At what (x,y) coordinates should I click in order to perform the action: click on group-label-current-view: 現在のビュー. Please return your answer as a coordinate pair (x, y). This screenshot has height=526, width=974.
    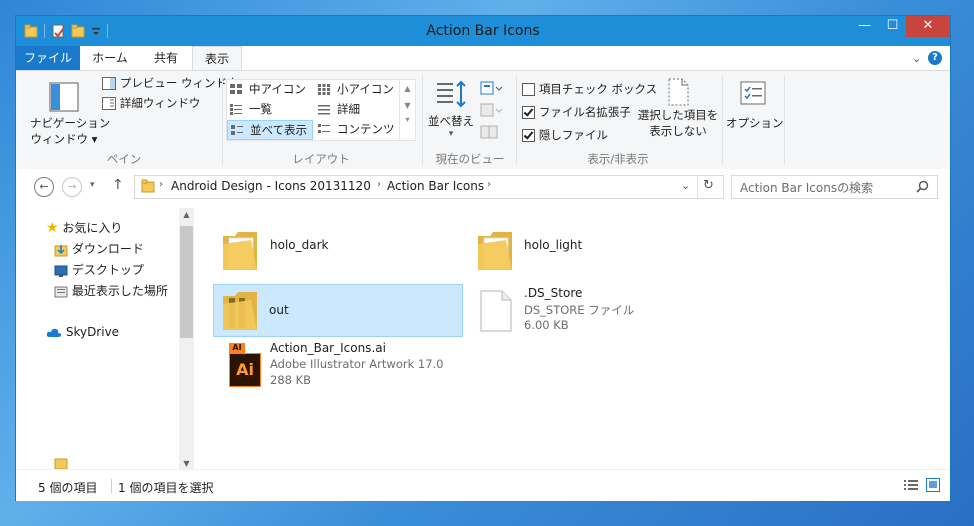
    Looking at the image, I should click on (470, 159).